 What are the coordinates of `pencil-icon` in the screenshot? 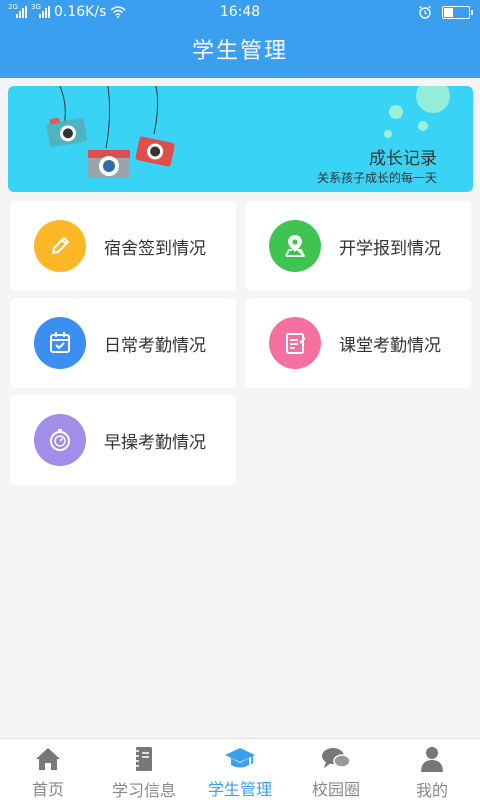 It's located at (60, 246).